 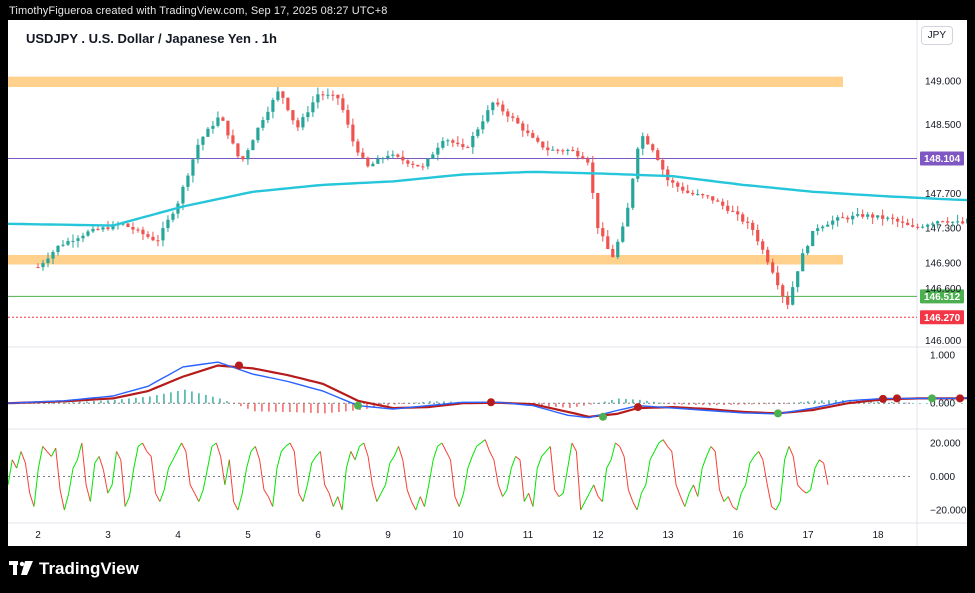 What do you see at coordinates (108, 535) in the screenshot?
I see `time-tick-label: 3` at bounding box center [108, 535].